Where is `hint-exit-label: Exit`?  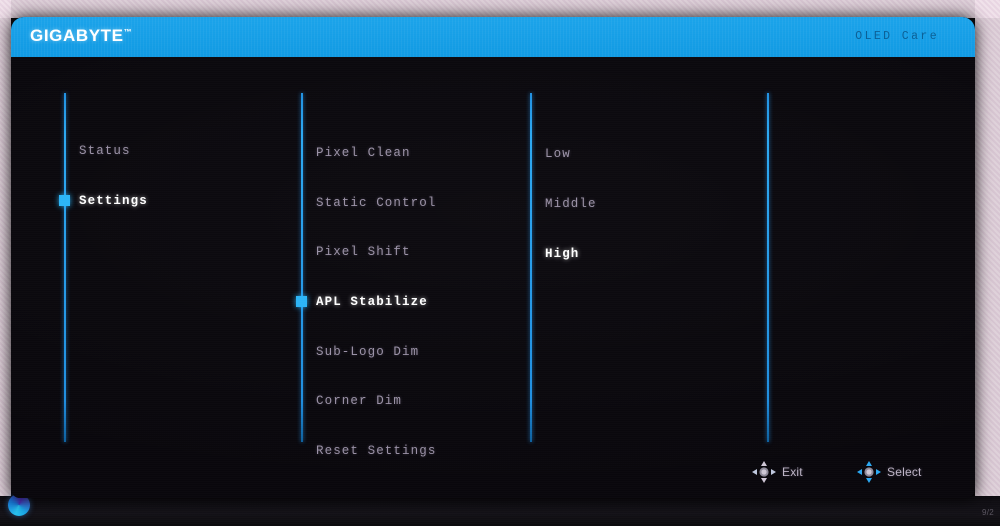 hint-exit-label: Exit is located at coordinates (792, 472).